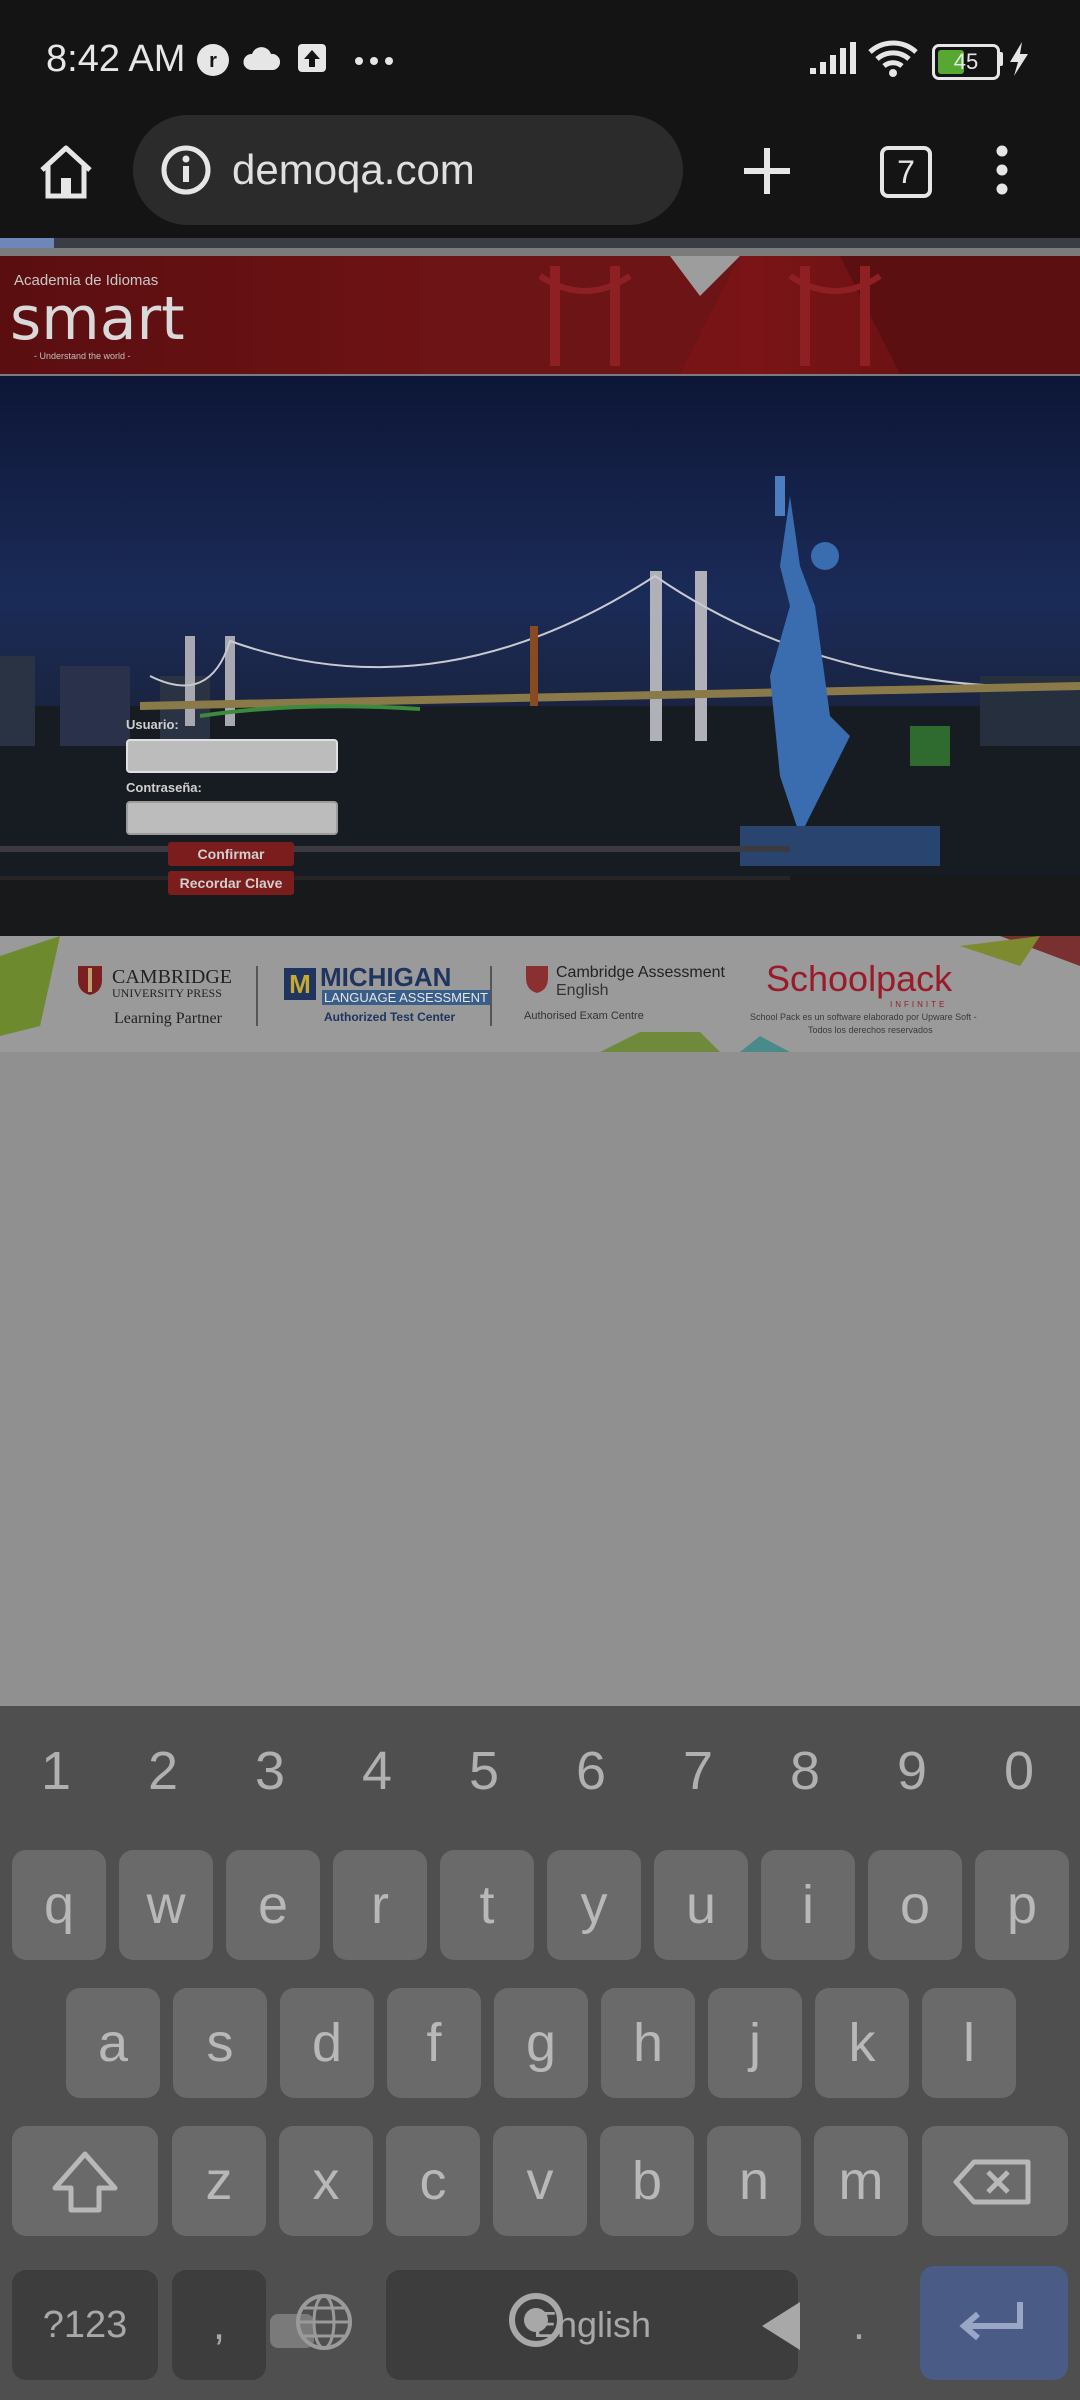 The height and width of the screenshot is (2400, 1080). What do you see at coordinates (116, 59) in the screenshot?
I see `status-time: 8:42 AM` at bounding box center [116, 59].